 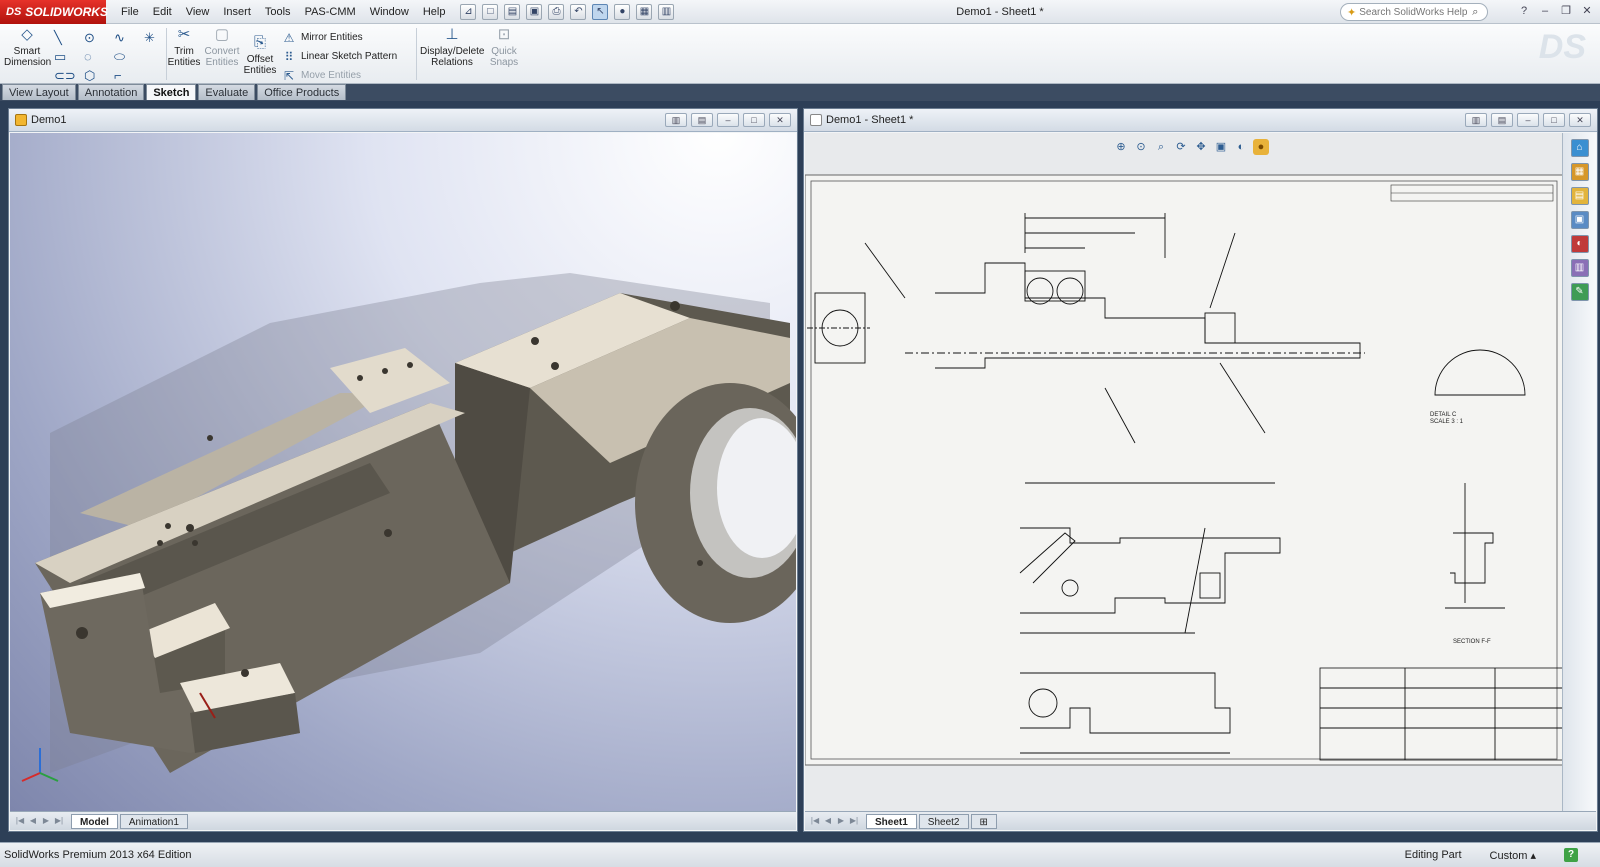 I want to click on drawing-minimize-button: –, so click(x=1528, y=120).